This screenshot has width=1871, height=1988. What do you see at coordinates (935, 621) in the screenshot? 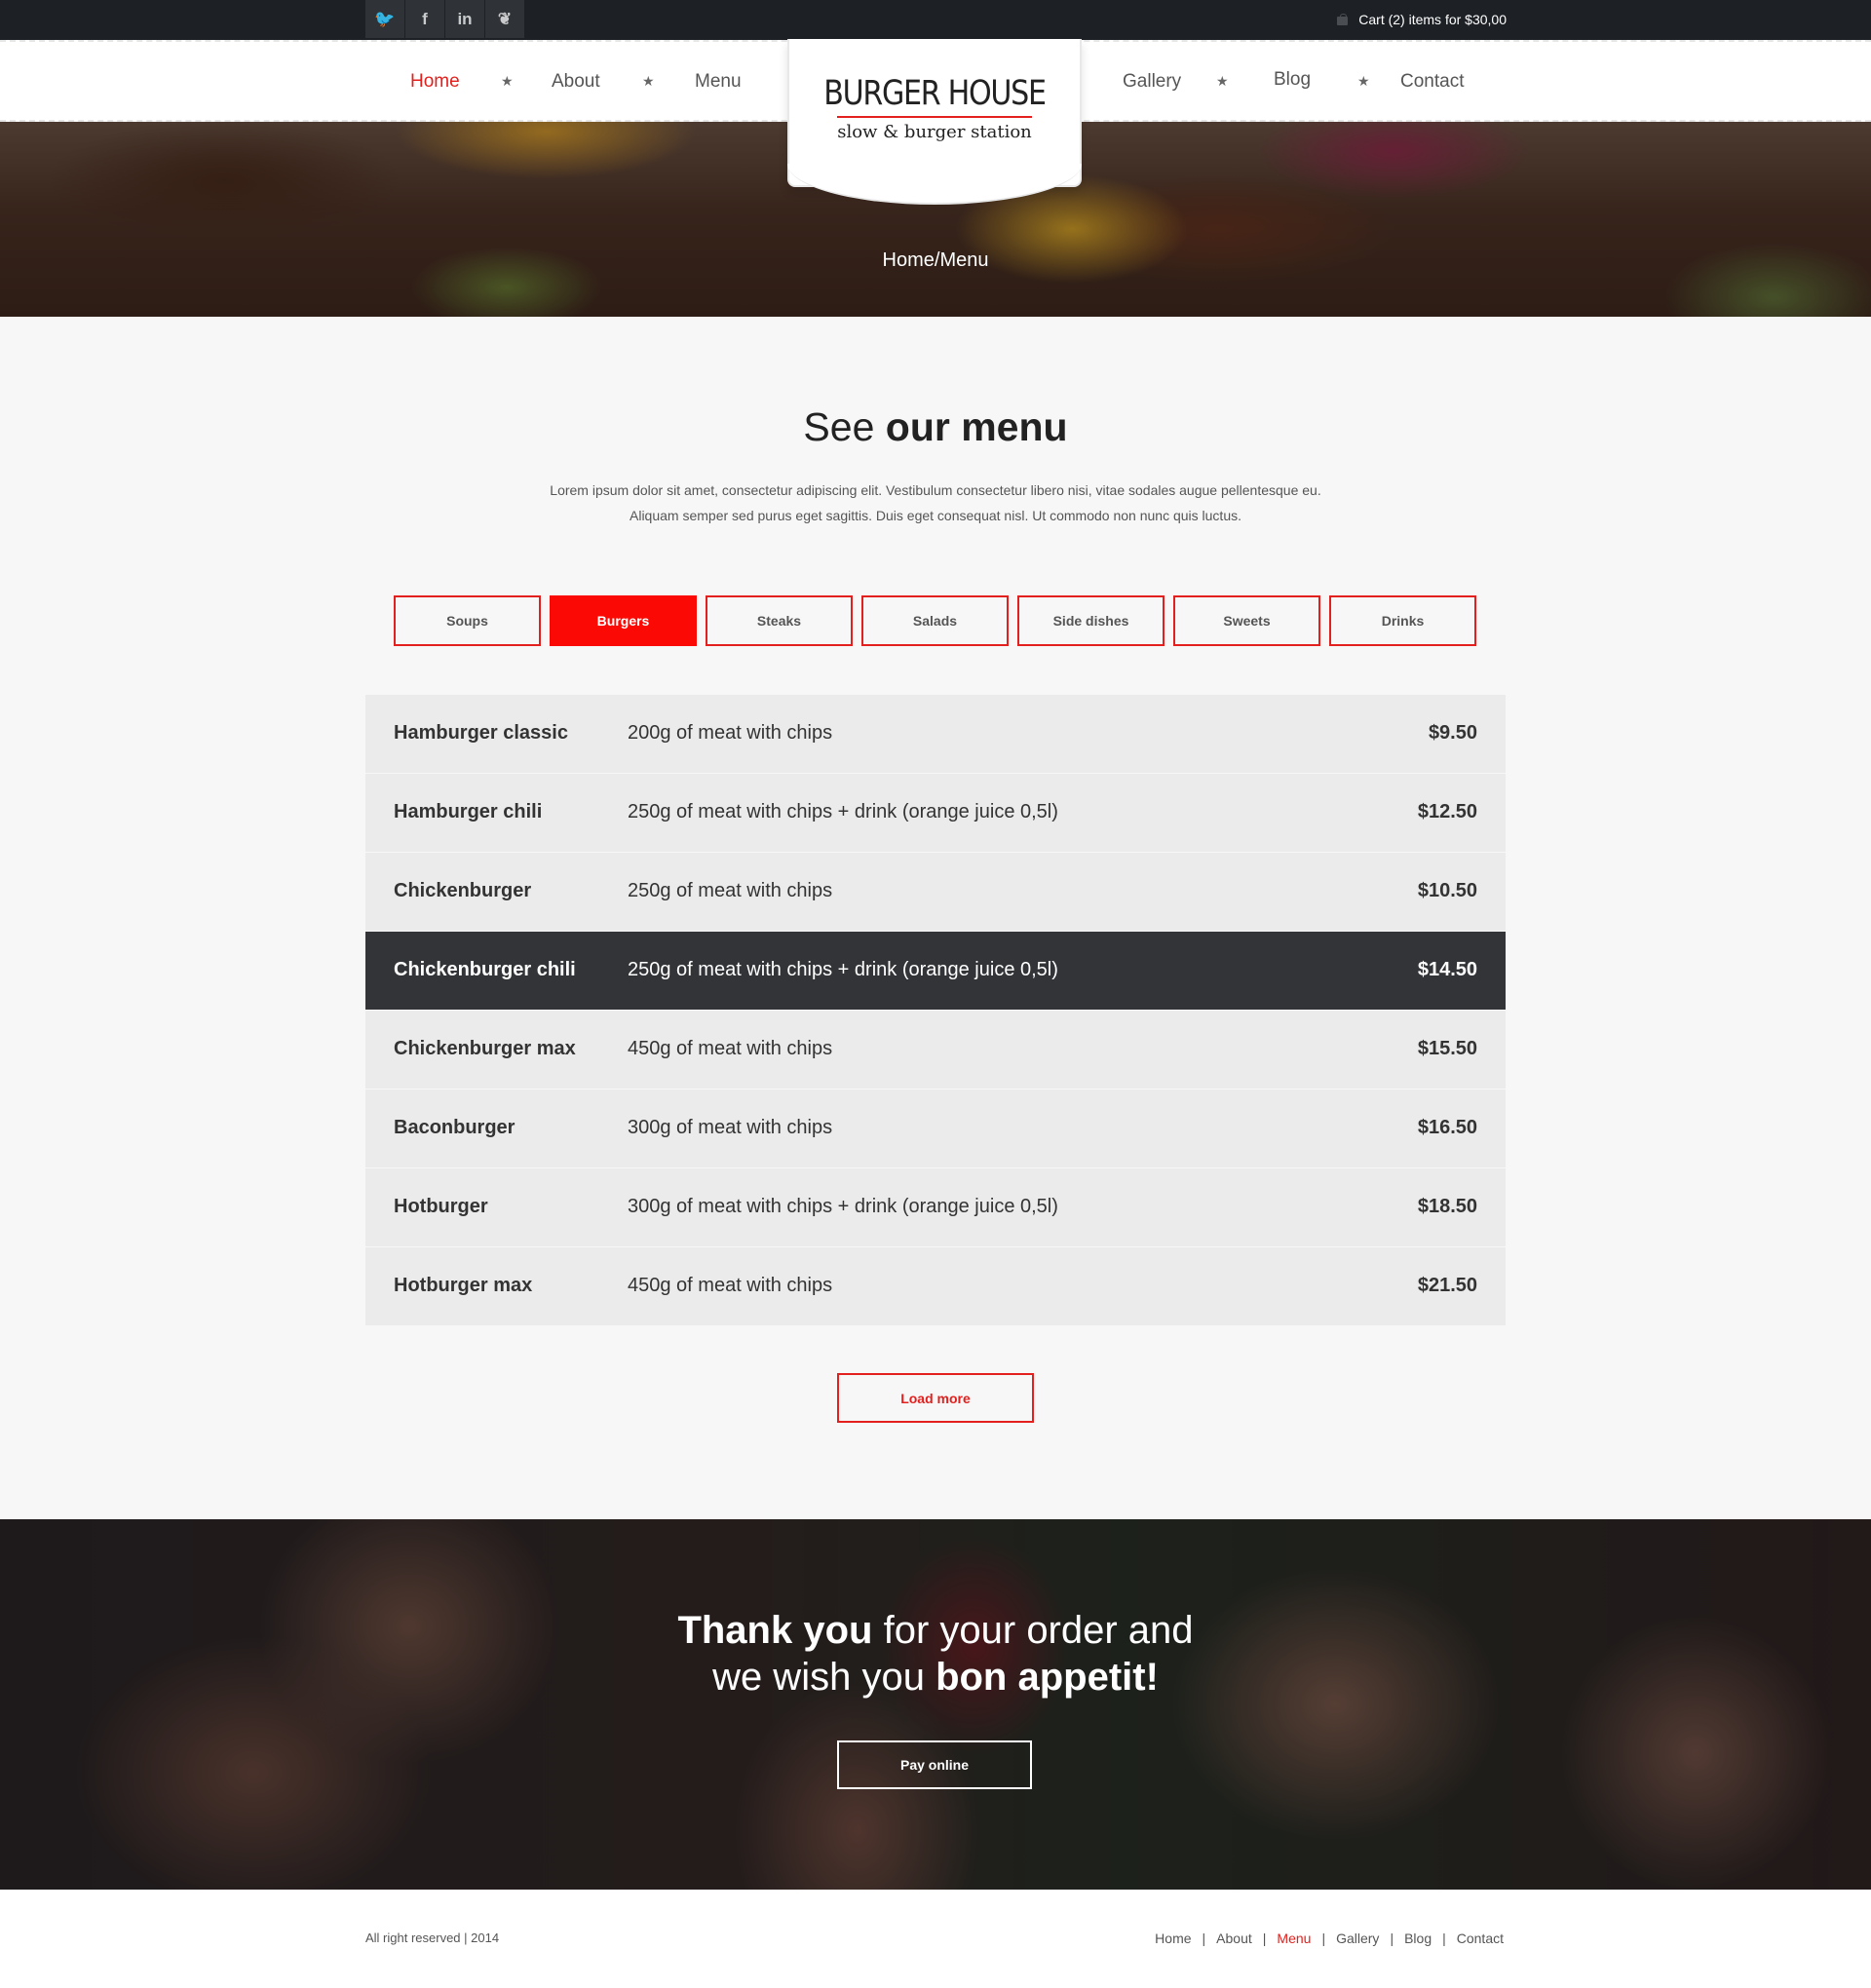
I see `tab-salads: Salads` at bounding box center [935, 621].